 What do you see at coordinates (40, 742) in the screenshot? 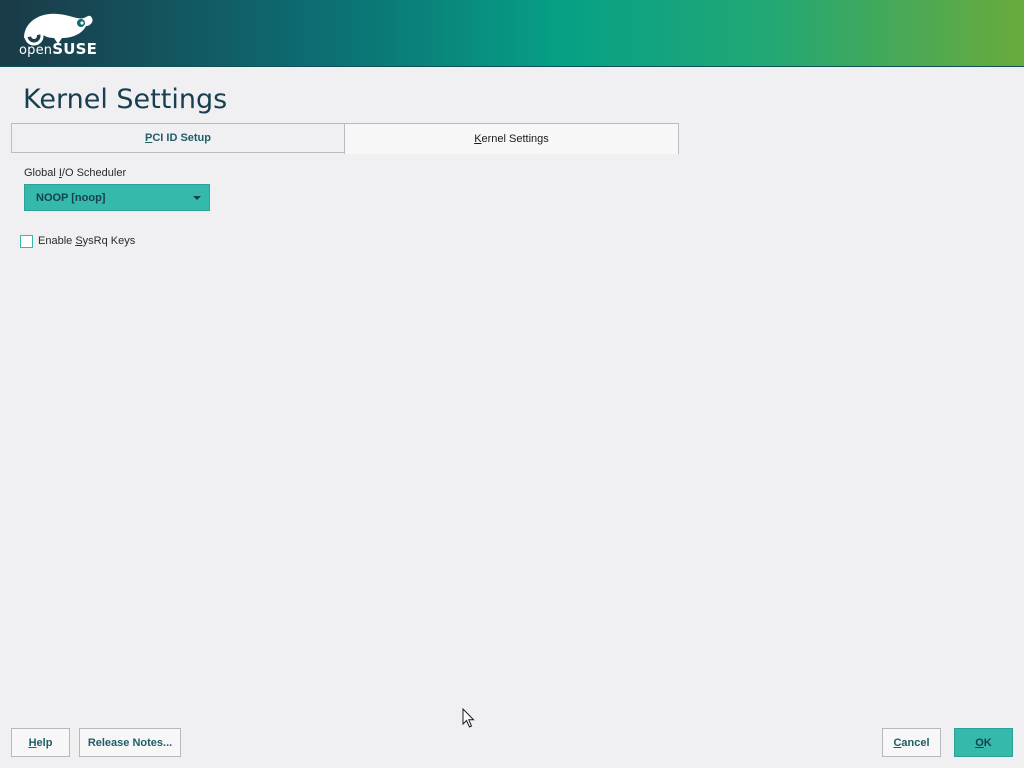
I see `help-button: Help` at bounding box center [40, 742].